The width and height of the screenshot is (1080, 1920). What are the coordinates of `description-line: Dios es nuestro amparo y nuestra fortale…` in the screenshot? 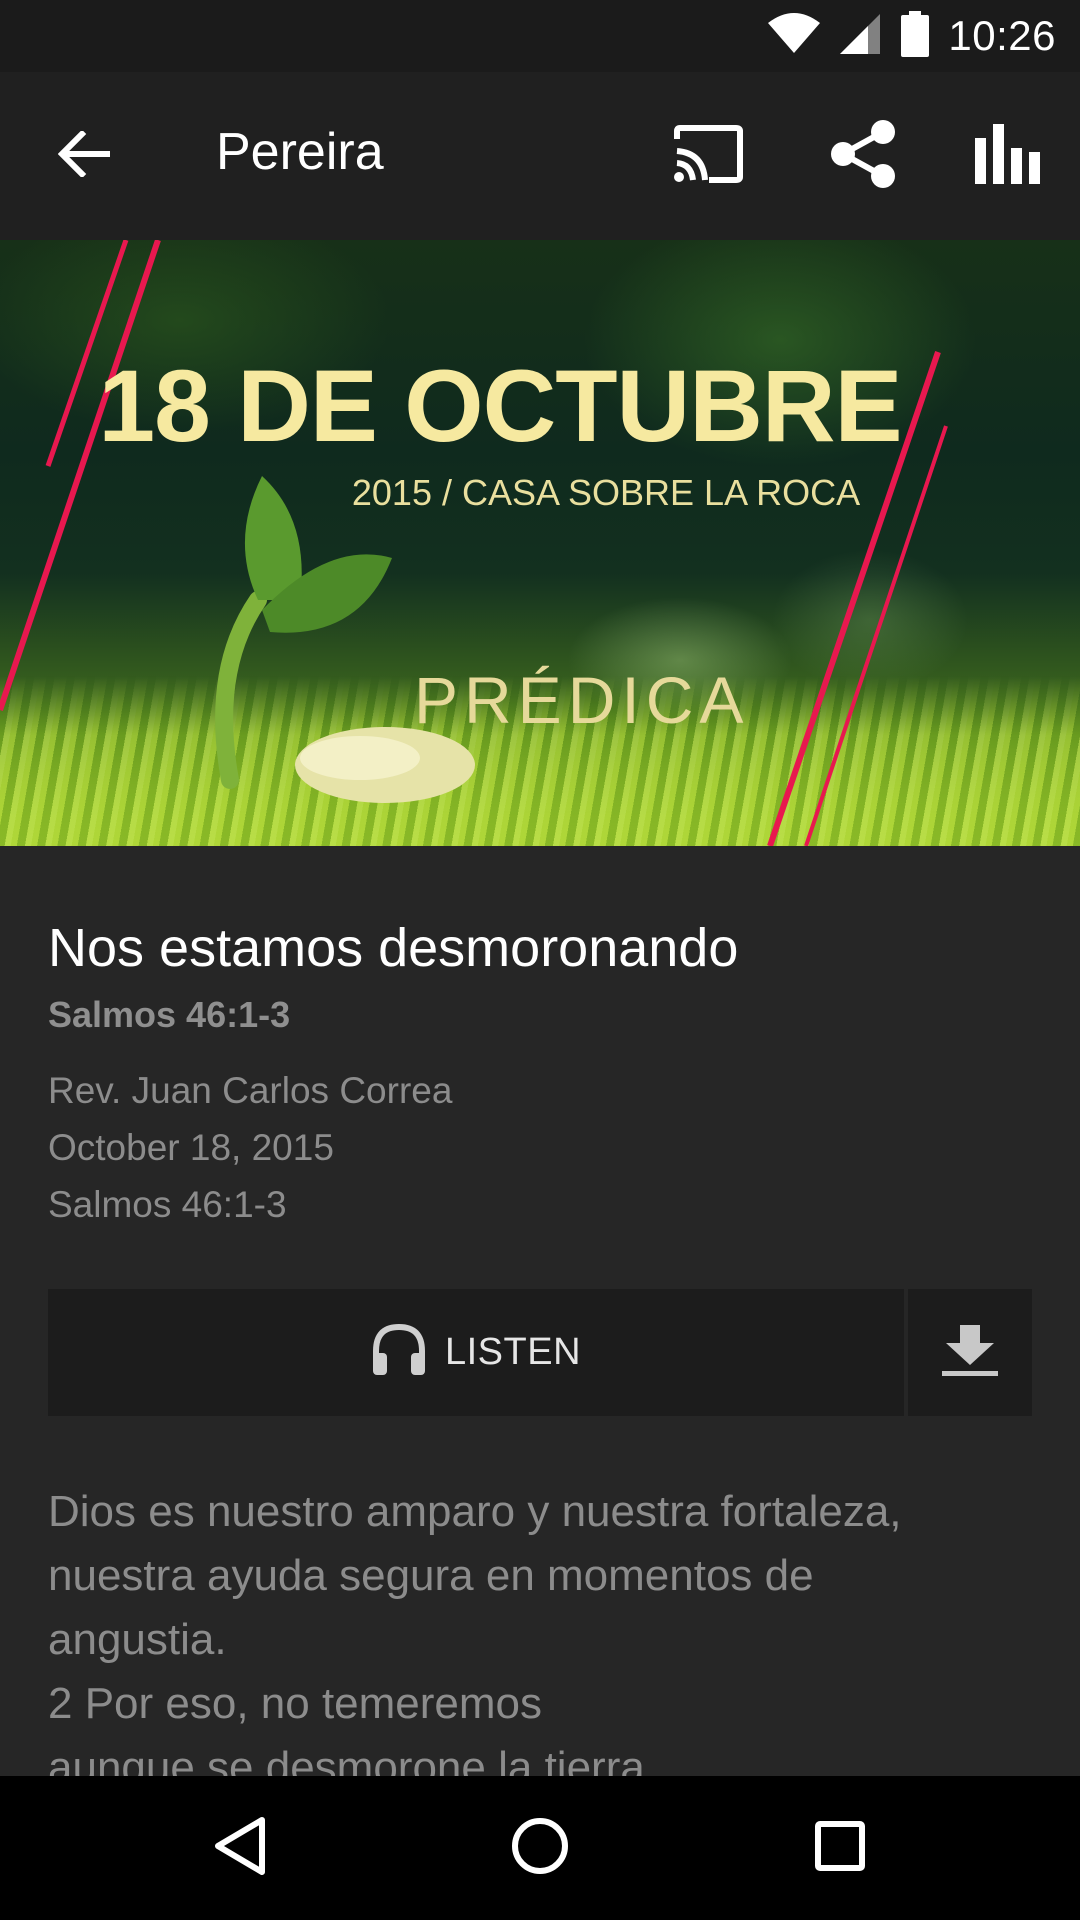 It's located at (475, 1511).